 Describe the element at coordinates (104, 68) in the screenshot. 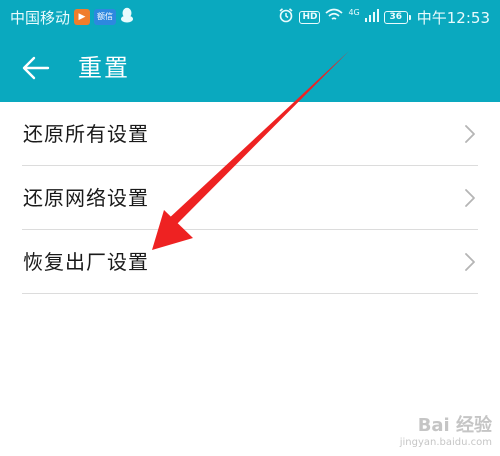

I see `page-title: 重置` at that location.